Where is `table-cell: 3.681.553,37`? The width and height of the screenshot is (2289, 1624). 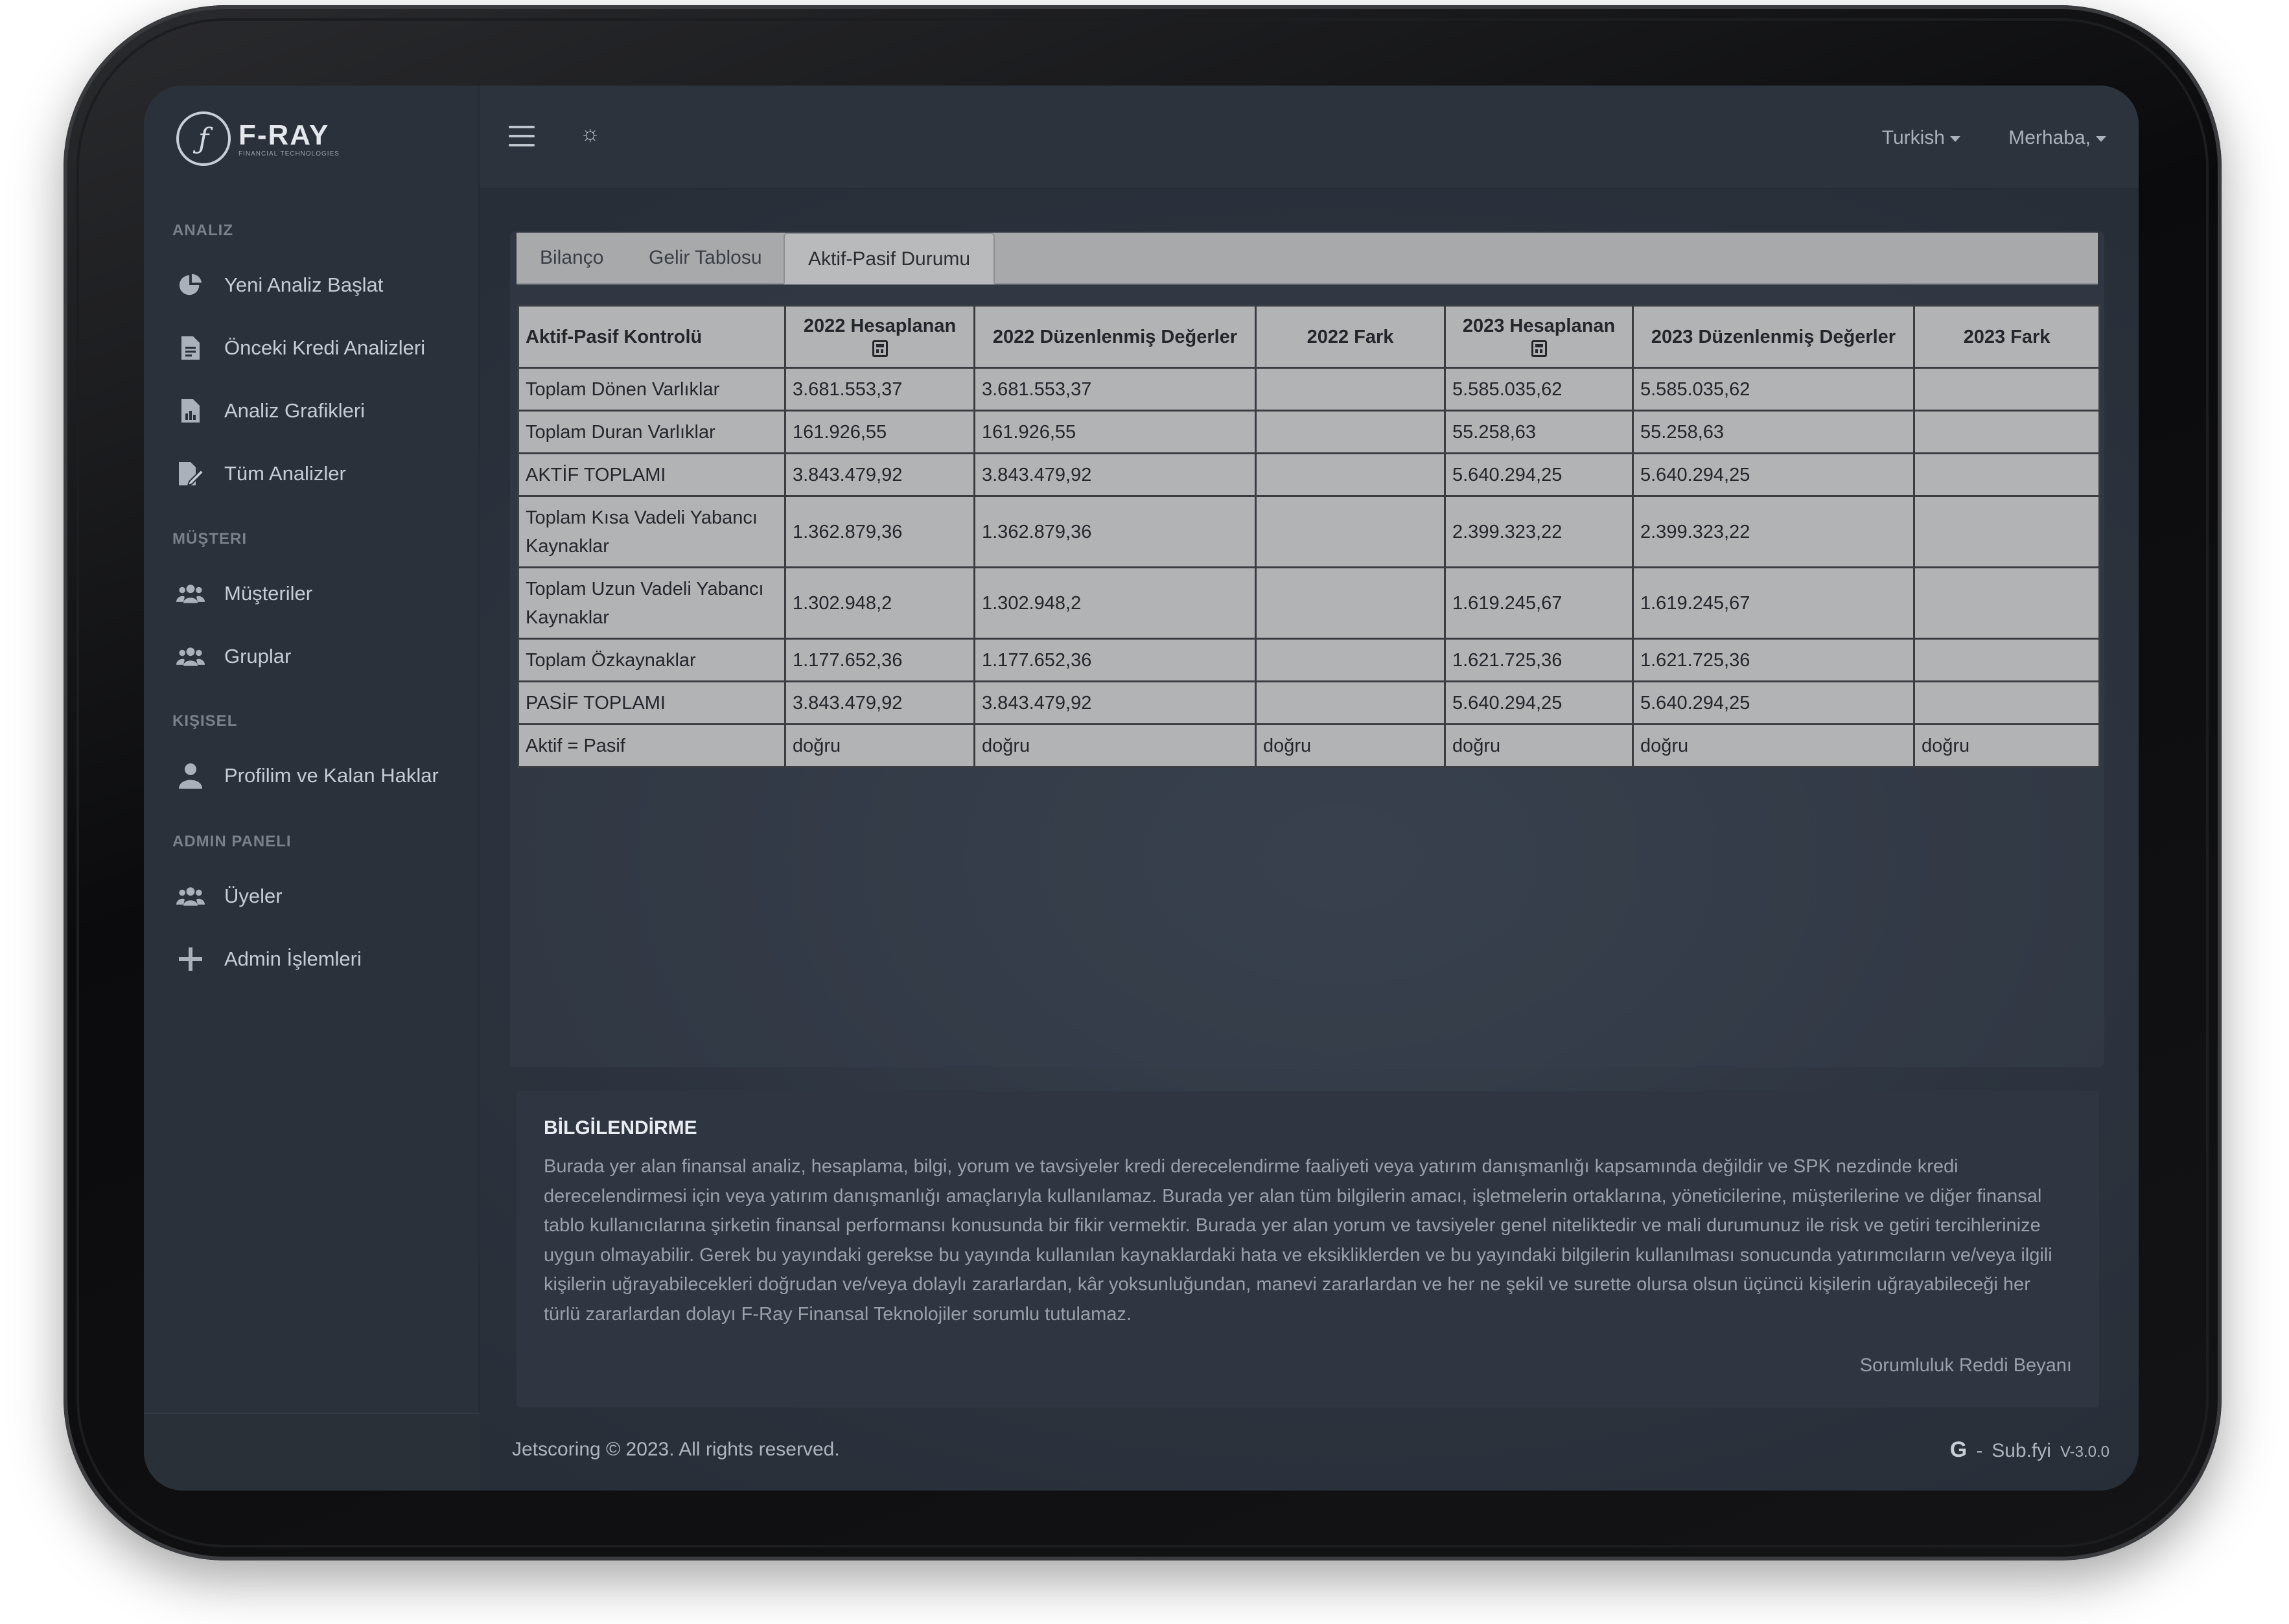
table-cell: 3.681.553,37 is located at coordinates (879, 389).